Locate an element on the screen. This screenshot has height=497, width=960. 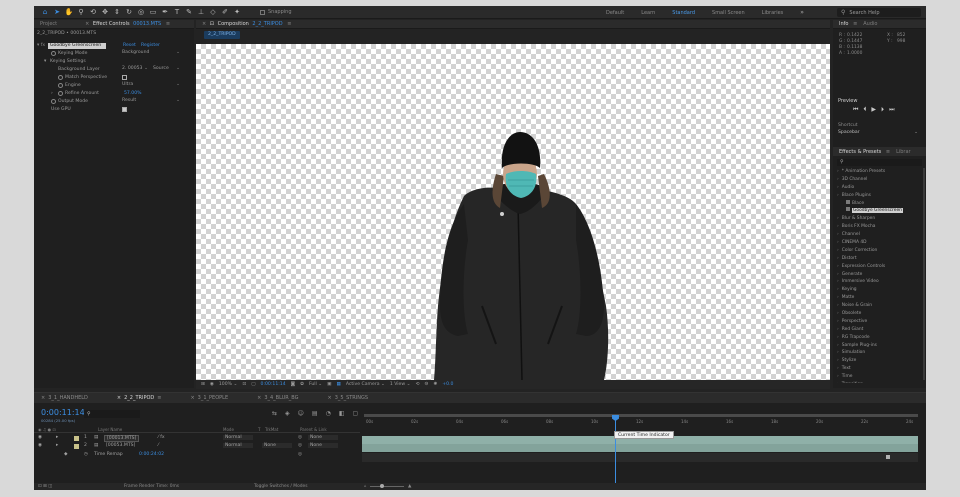
mode-column: Mode is located at coordinates (228, 429).